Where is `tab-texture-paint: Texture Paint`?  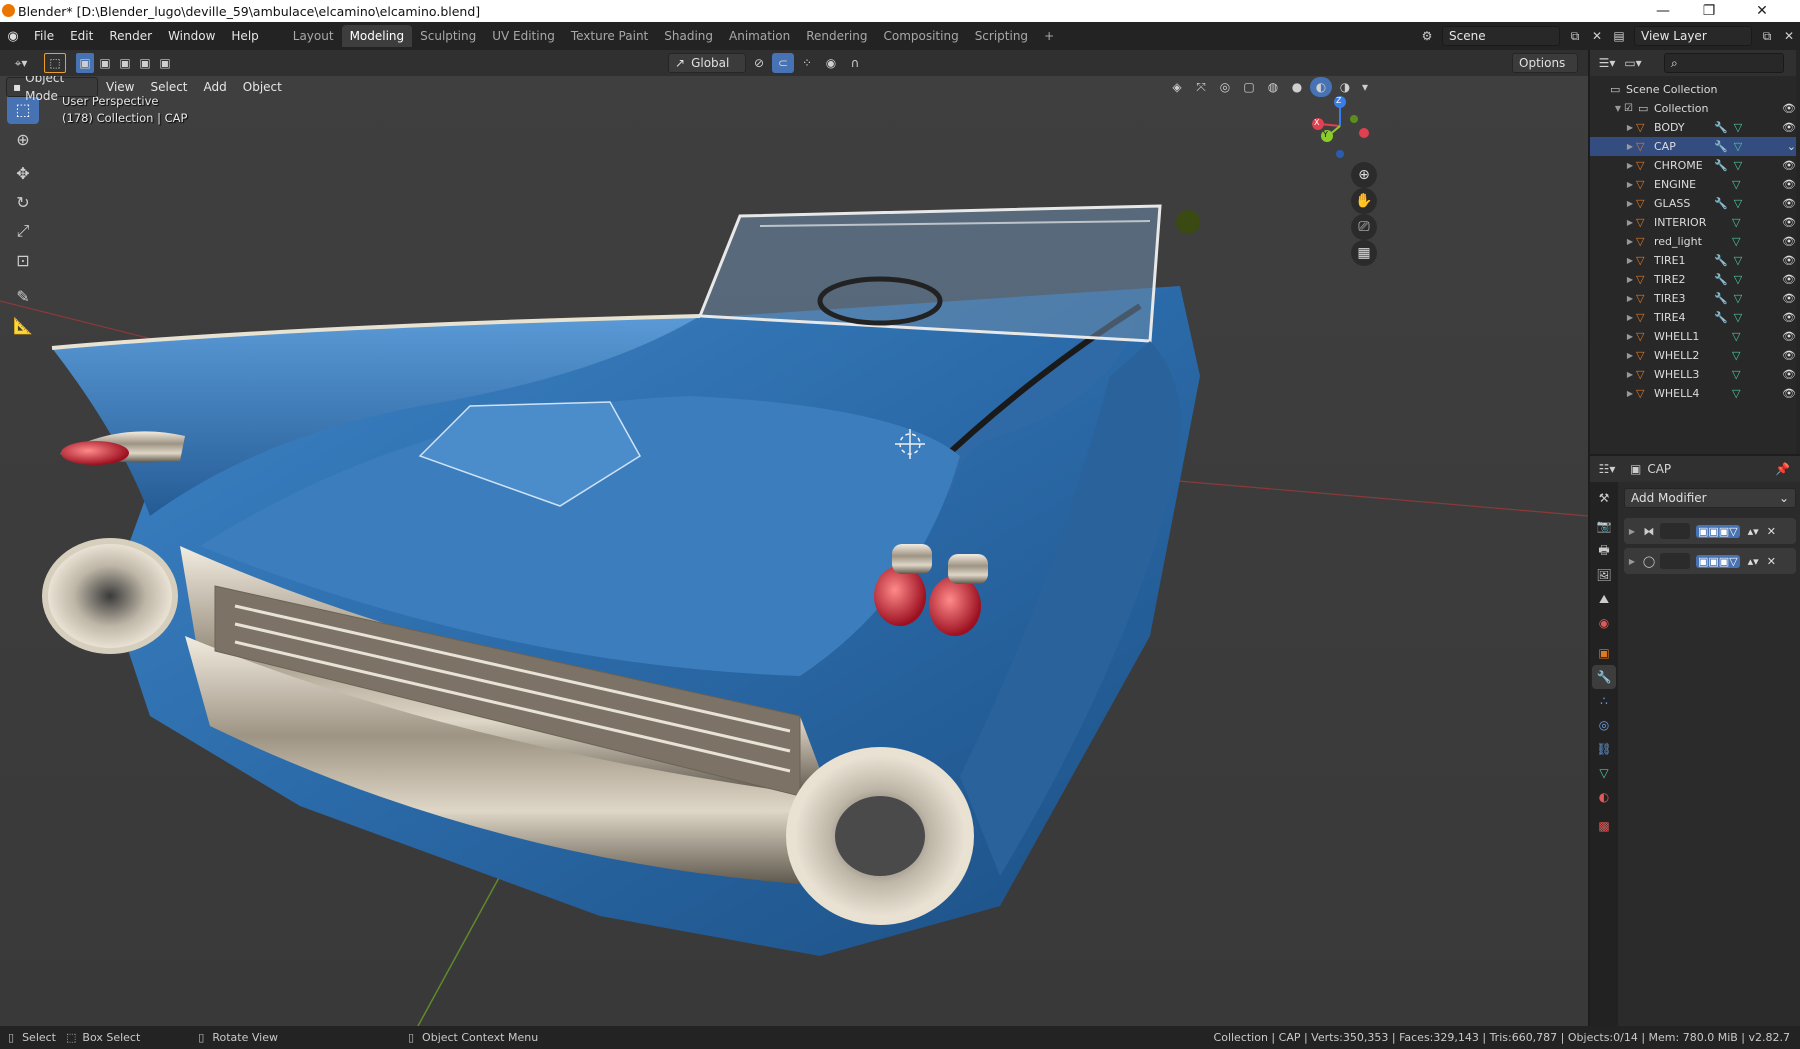 tab-texture-paint: Texture Paint is located at coordinates (609, 36).